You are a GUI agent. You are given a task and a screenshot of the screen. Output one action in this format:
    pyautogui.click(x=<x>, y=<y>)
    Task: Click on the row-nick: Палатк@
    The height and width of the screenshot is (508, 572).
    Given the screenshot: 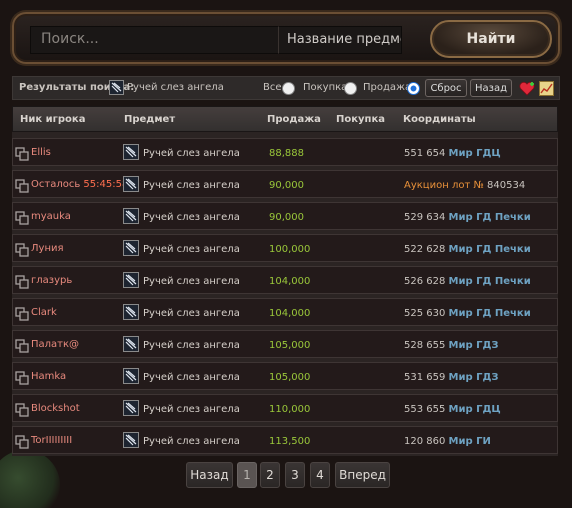 What is the action you would take?
    pyautogui.click(x=55, y=344)
    